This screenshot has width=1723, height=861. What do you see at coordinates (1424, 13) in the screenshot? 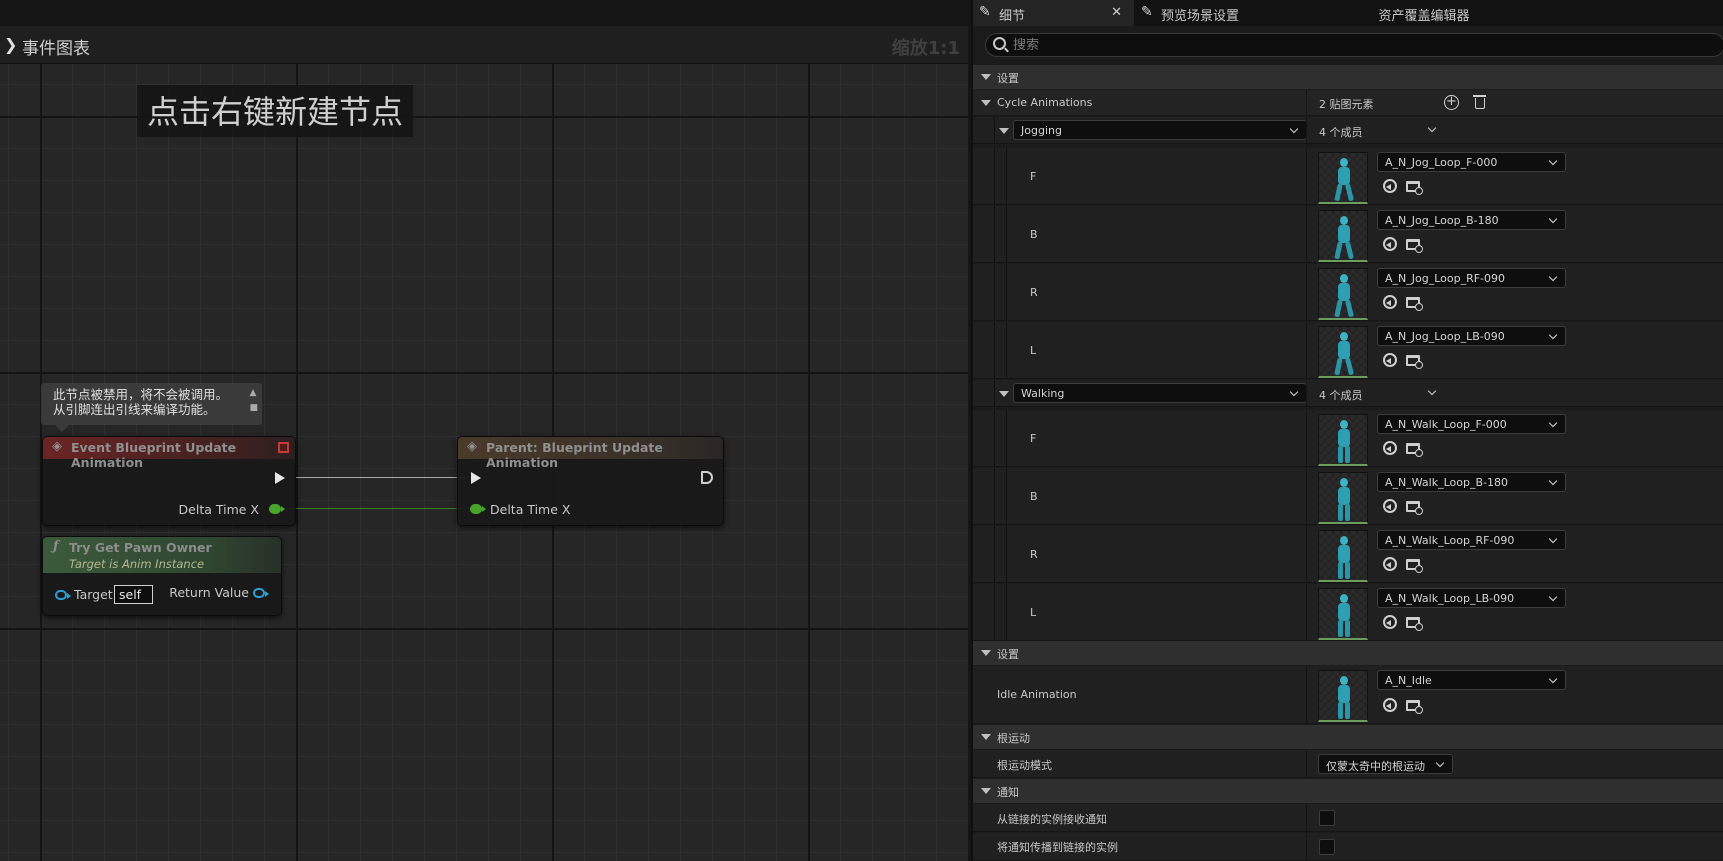
I see `tab-asset-override-editor: 资产覆盖编辑器` at bounding box center [1424, 13].